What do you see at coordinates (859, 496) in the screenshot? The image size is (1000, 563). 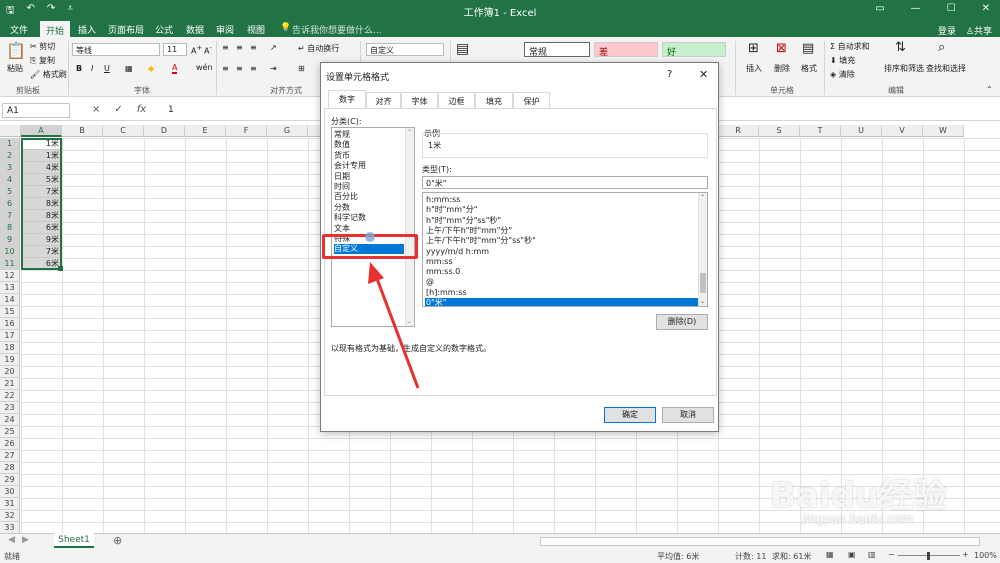 I see `baidu-watermark-logo: Baidu经验` at bounding box center [859, 496].